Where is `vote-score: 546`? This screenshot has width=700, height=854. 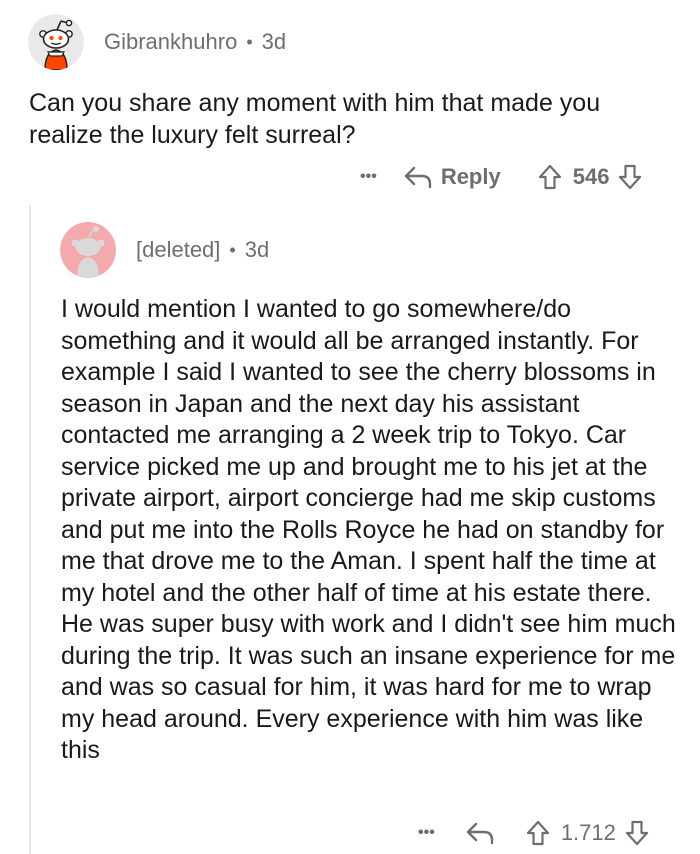
vote-score: 546 is located at coordinates (591, 176).